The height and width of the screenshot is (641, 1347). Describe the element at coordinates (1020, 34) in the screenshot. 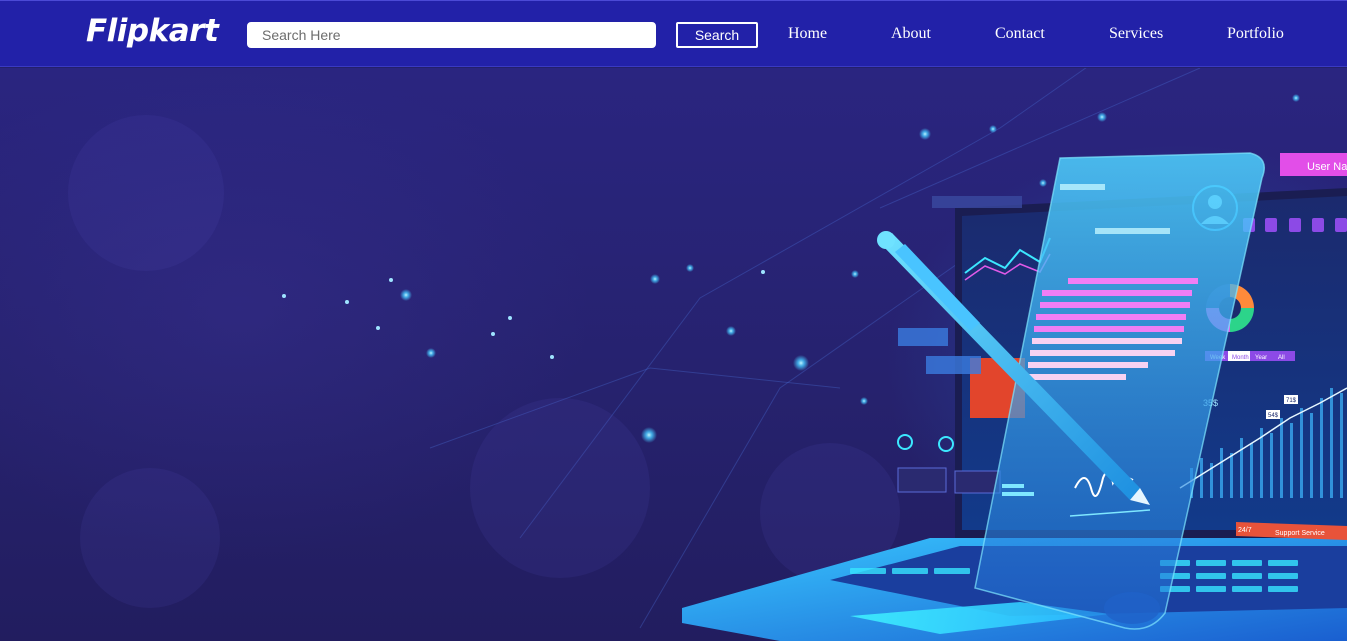

I see `nav-contact-link: Contact` at that location.